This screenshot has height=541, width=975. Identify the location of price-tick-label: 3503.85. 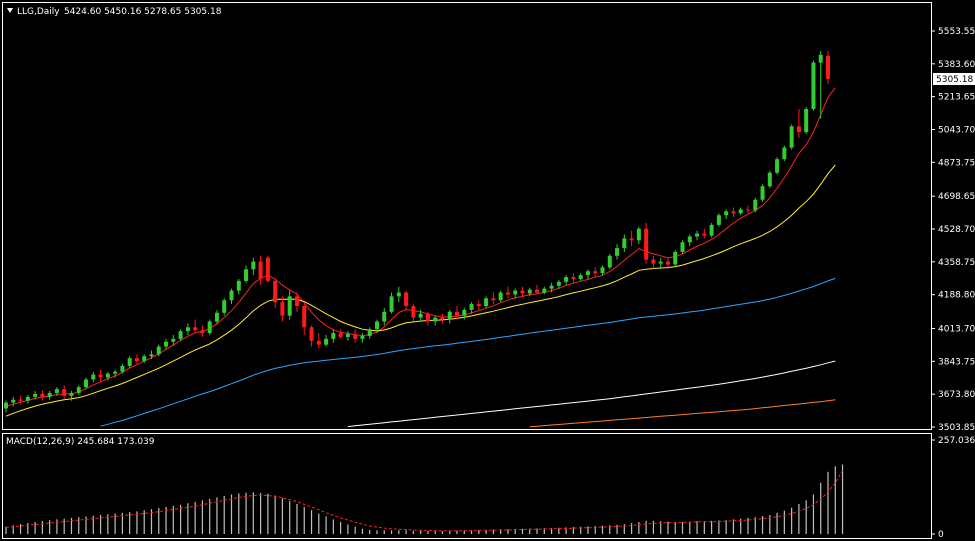
(956, 428).